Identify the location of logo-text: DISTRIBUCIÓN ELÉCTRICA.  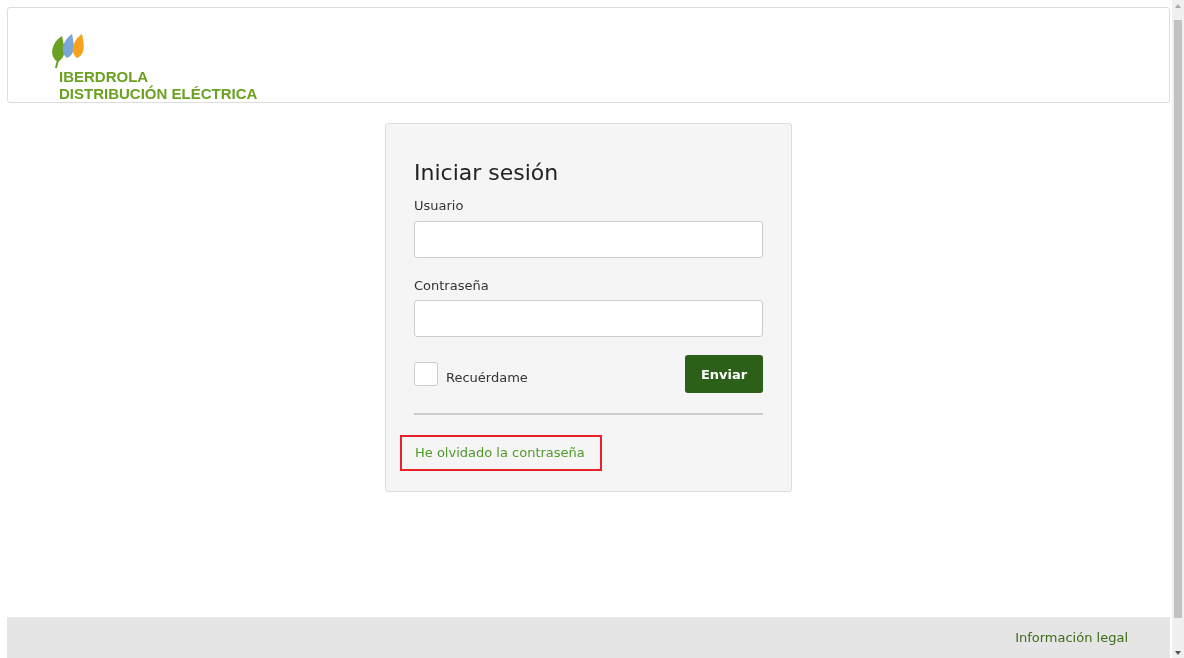
(159, 93).